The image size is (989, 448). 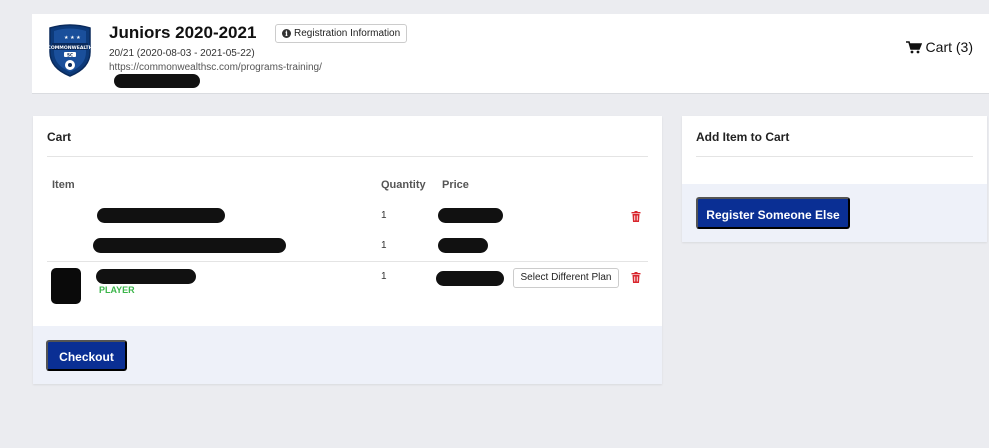 What do you see at coordinates (59, 137) in the screenshot?
I see `cart-title: Cart` at bounding box center [59, 137].